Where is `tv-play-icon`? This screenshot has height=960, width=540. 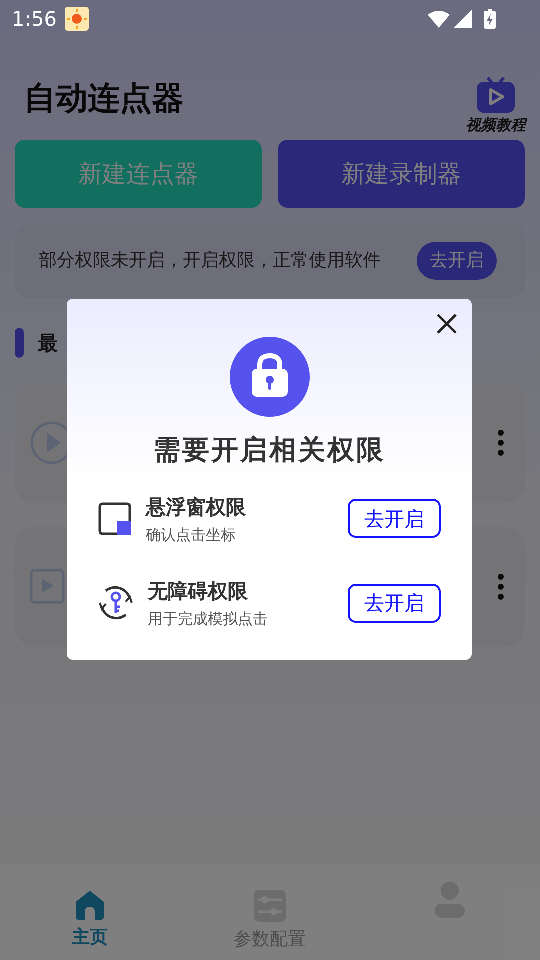
tv-play-icon is located at coordinates (496, 95).